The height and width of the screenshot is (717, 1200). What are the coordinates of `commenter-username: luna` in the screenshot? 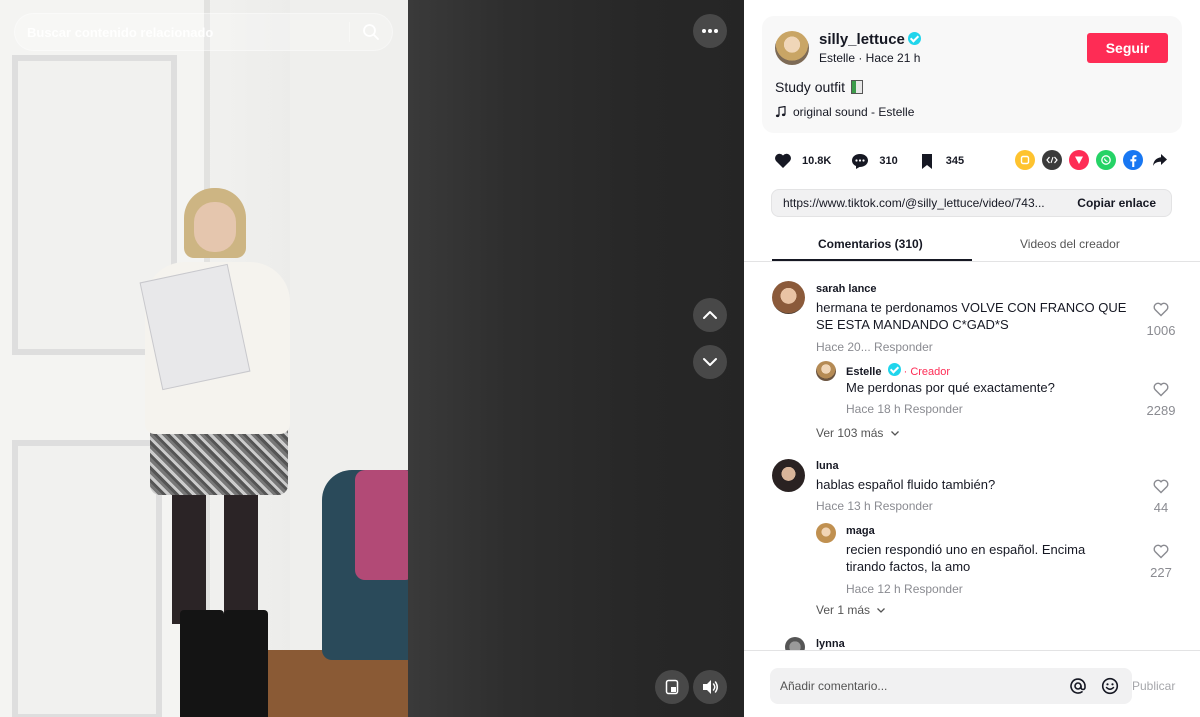 It's located at (827, 466).